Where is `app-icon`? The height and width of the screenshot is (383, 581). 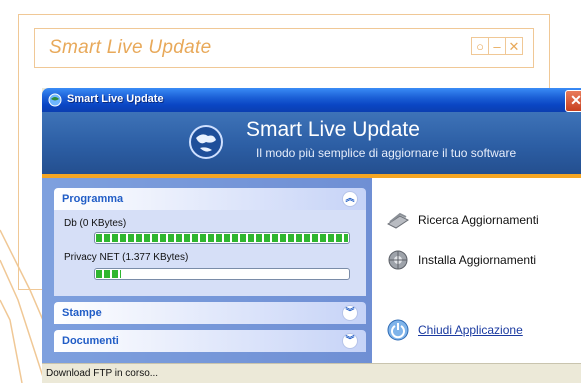
app-icon is located at coordinates (55, 100).